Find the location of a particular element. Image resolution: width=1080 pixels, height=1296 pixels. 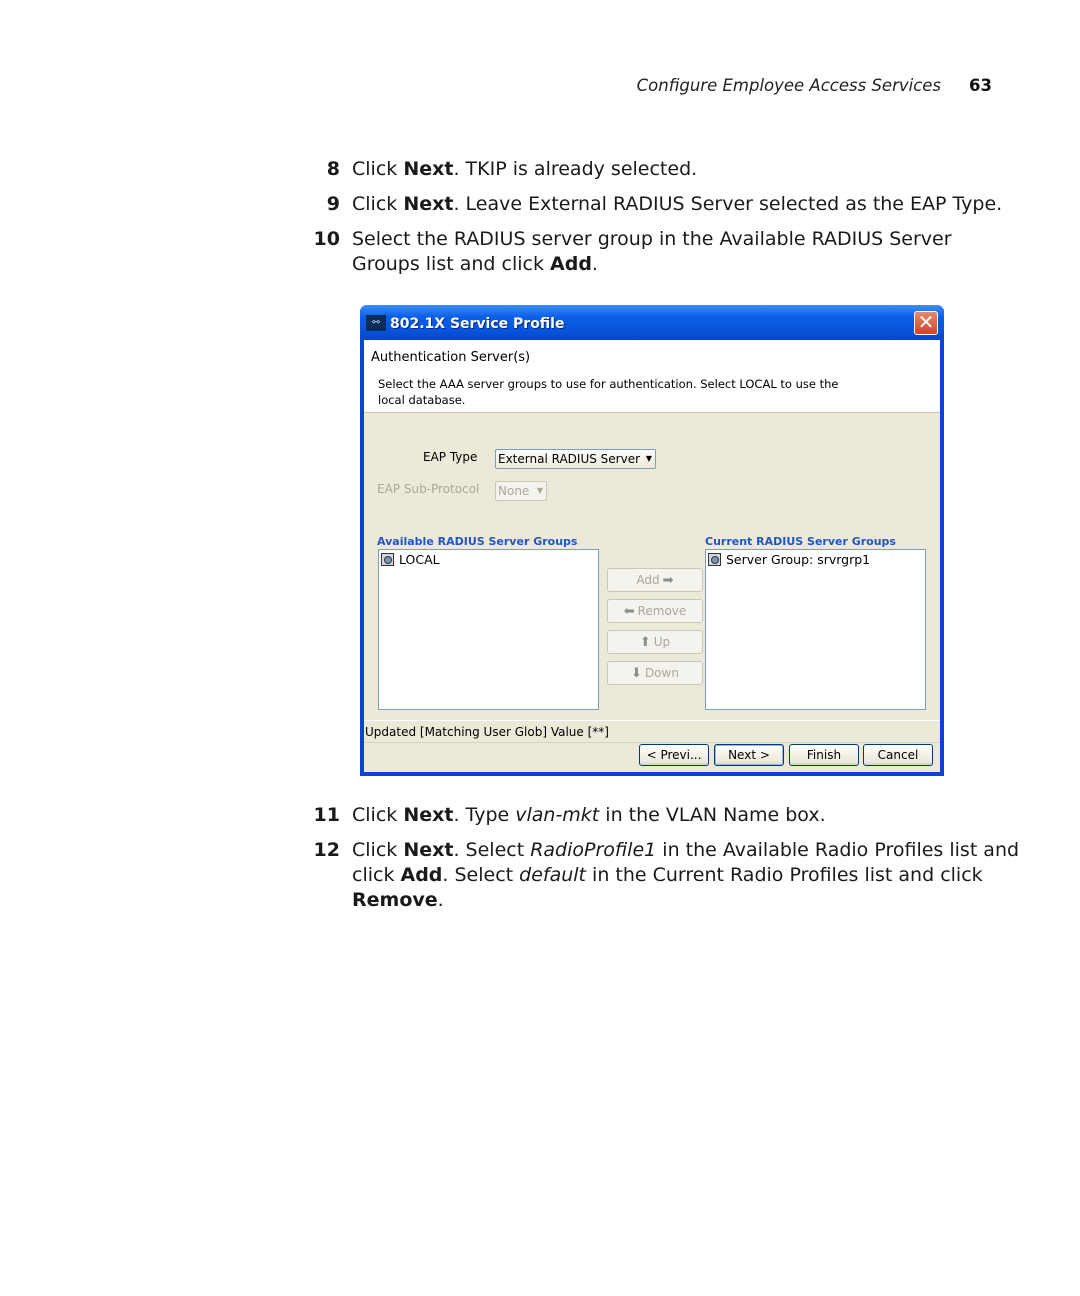

eap-type-value: External RADIUS Server is located at coordinates (569, 459).